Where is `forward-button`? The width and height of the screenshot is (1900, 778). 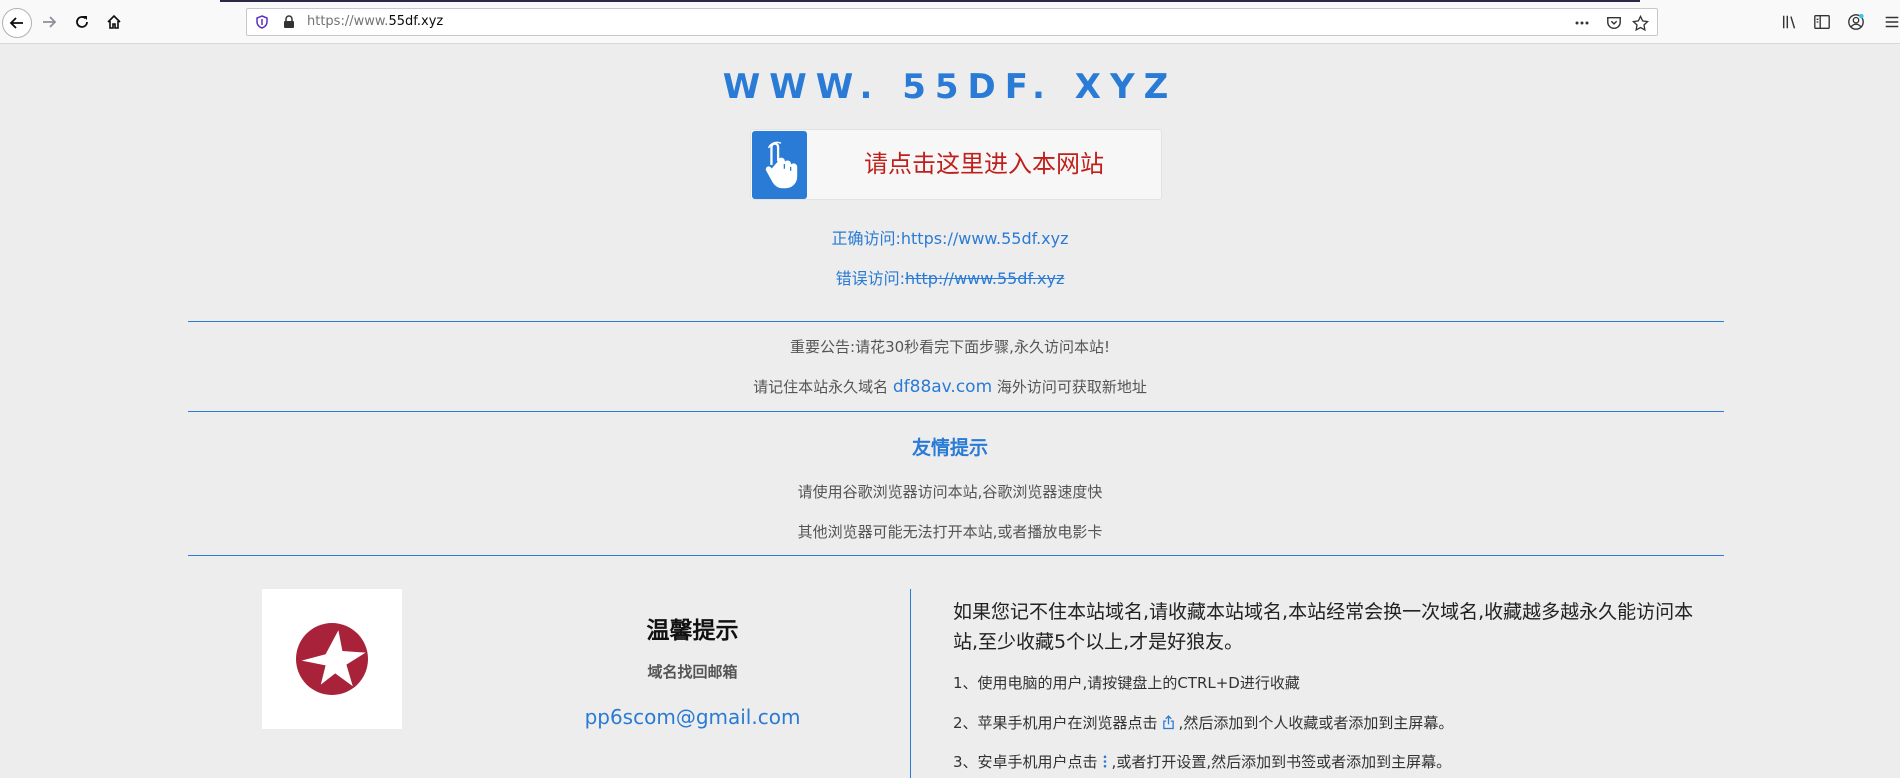
forward-button is located at coordinates (49, 22).